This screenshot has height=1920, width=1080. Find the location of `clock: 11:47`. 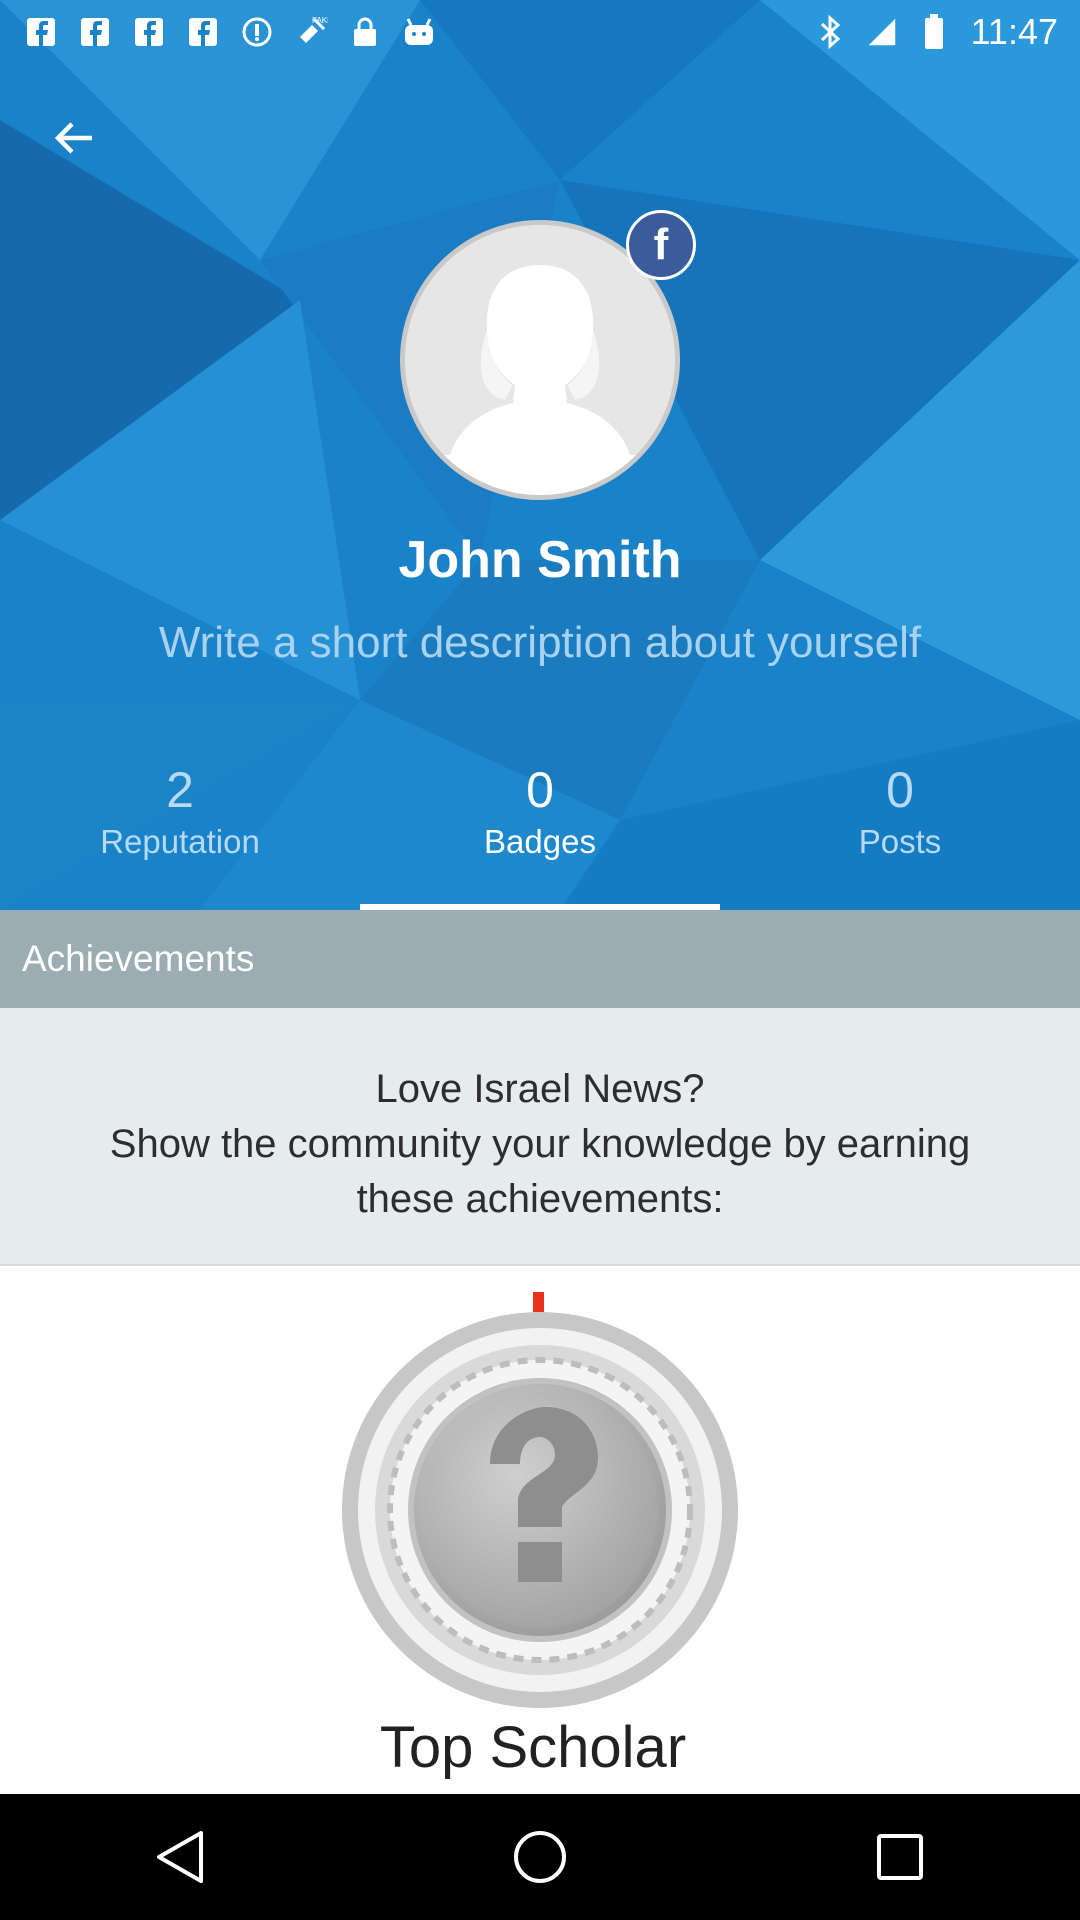

clock: 11:47 is located at coordinates (1014, 31).